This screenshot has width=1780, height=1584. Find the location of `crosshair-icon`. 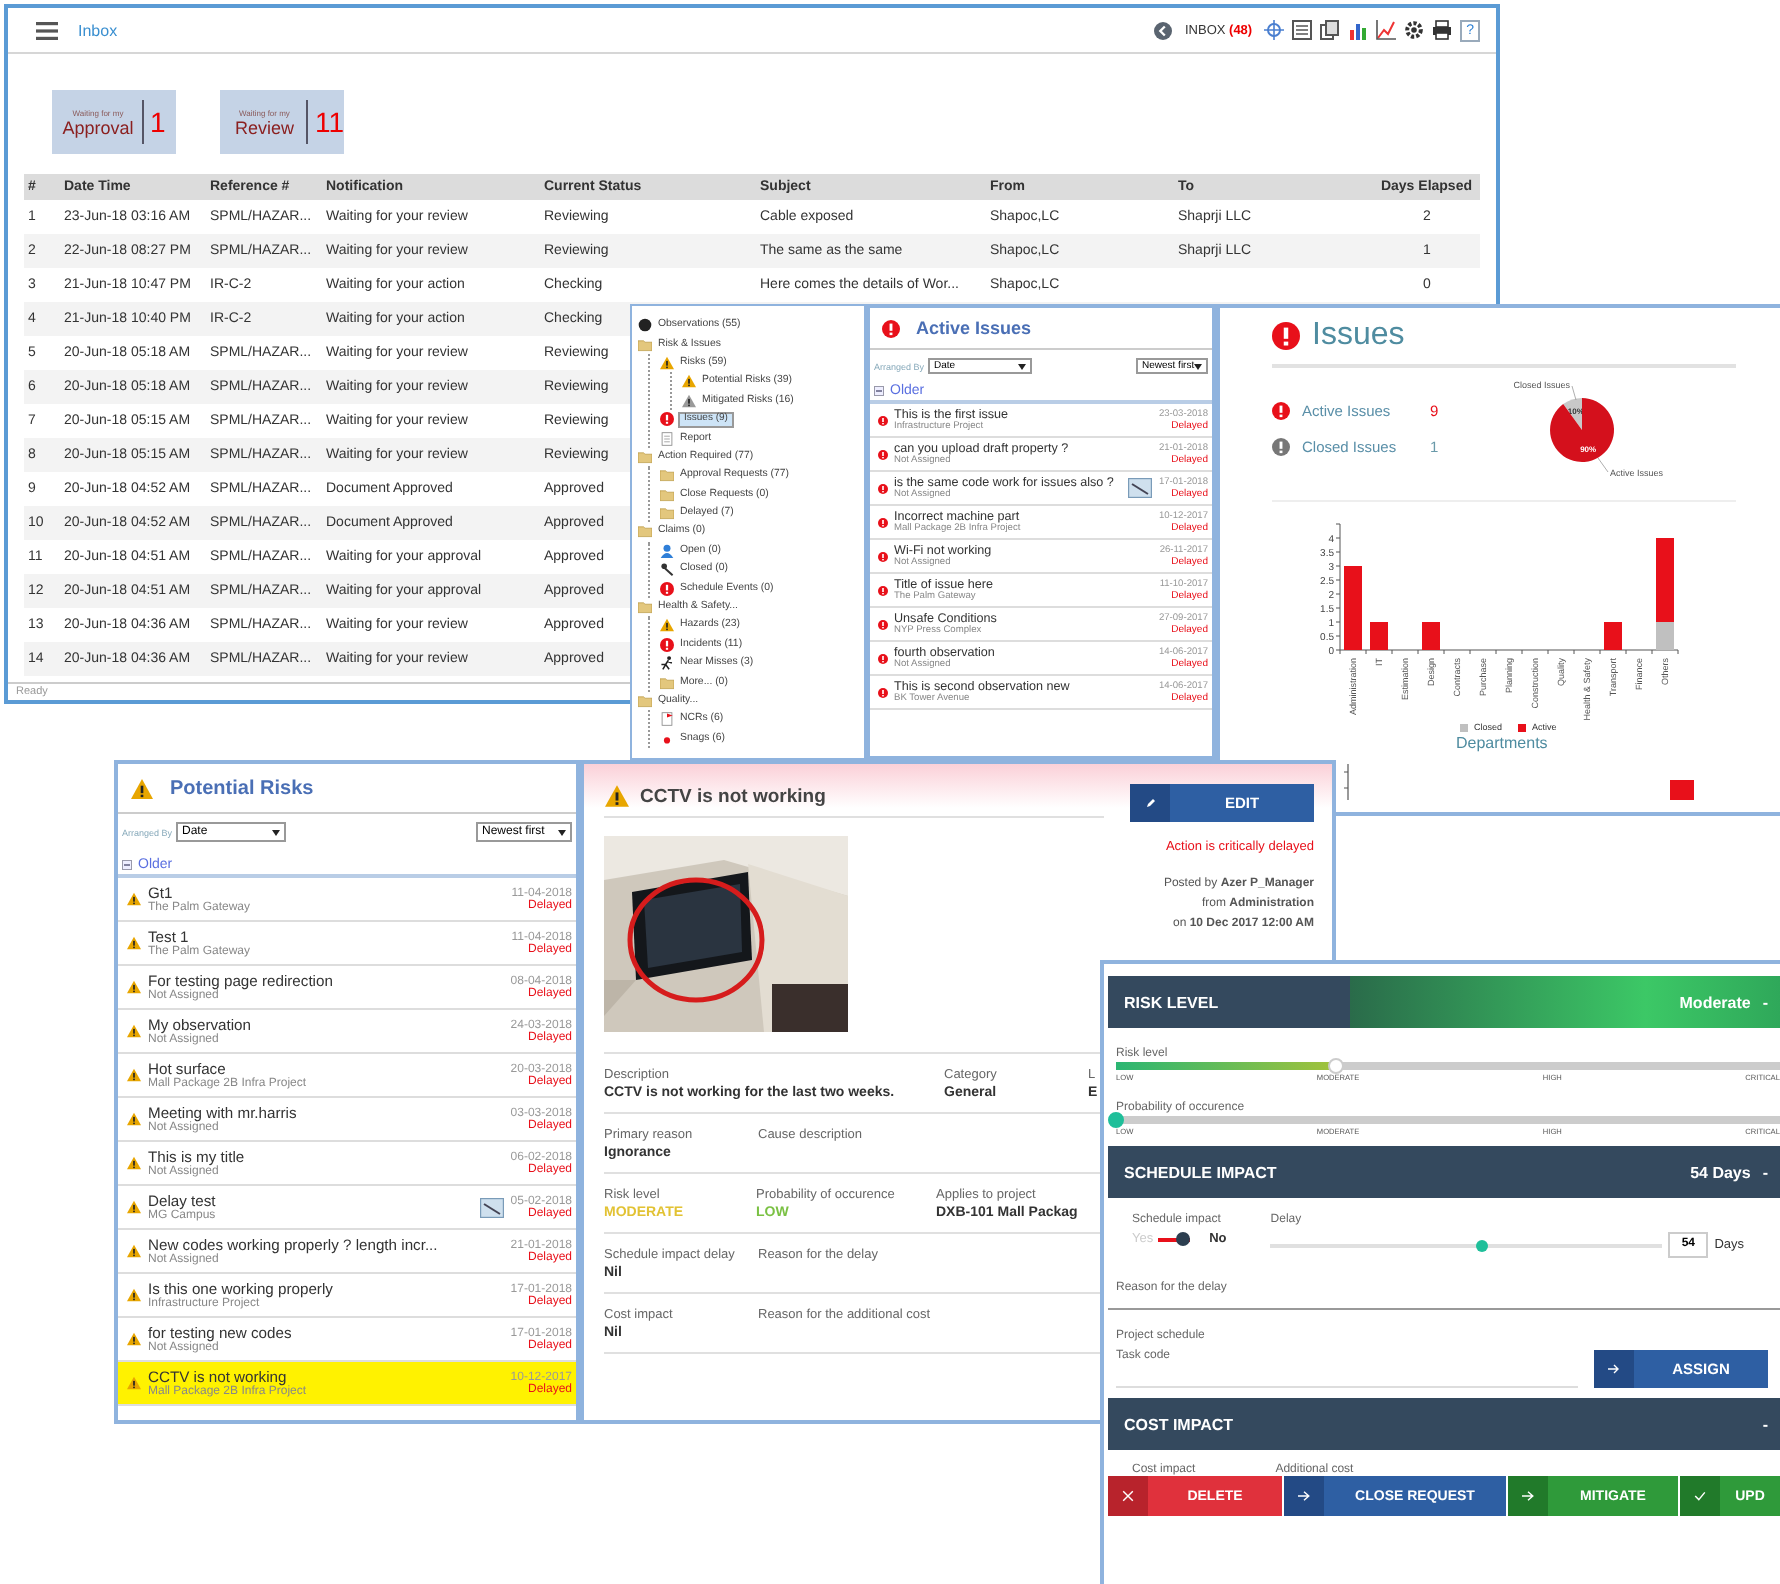

crosshair-icon is located at coordinates (1274, 30).